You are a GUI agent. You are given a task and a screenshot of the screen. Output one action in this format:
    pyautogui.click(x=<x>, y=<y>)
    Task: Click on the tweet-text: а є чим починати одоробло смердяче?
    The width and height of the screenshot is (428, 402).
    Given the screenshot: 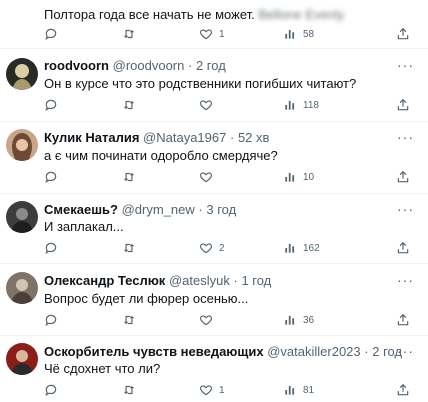 What is the action you would take?
    pyautogui.click(x=161, y=155)
    